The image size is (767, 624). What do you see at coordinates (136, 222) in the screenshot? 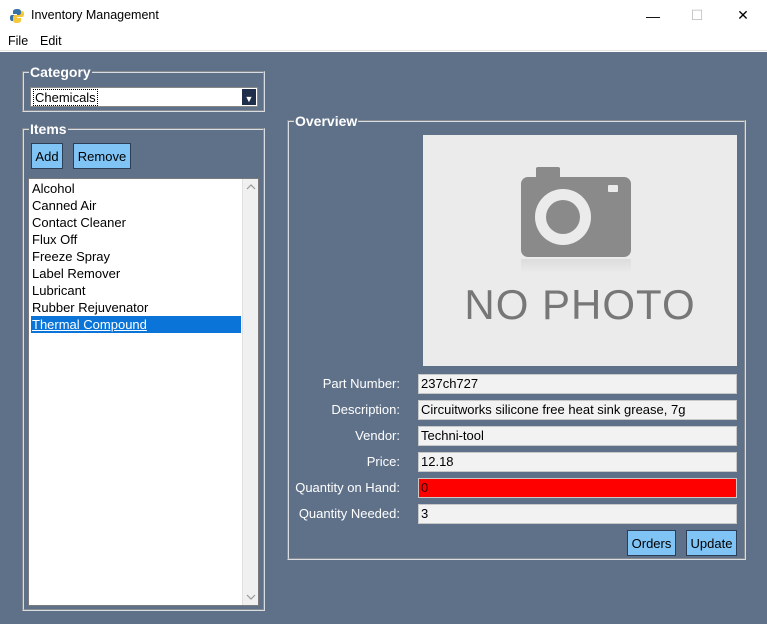
I see `list-item: Contact Cleaner` at bounding box center [136, 222].